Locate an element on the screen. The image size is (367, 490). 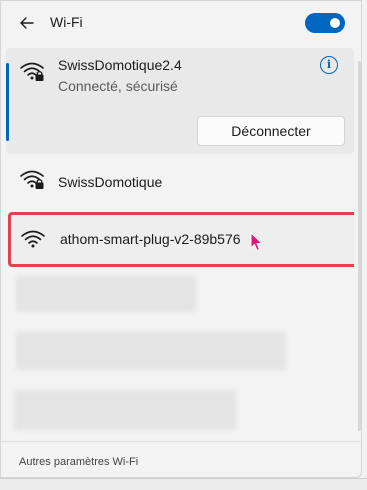
disconnect-button: Déconnecter is located at coordinates (271, 131).